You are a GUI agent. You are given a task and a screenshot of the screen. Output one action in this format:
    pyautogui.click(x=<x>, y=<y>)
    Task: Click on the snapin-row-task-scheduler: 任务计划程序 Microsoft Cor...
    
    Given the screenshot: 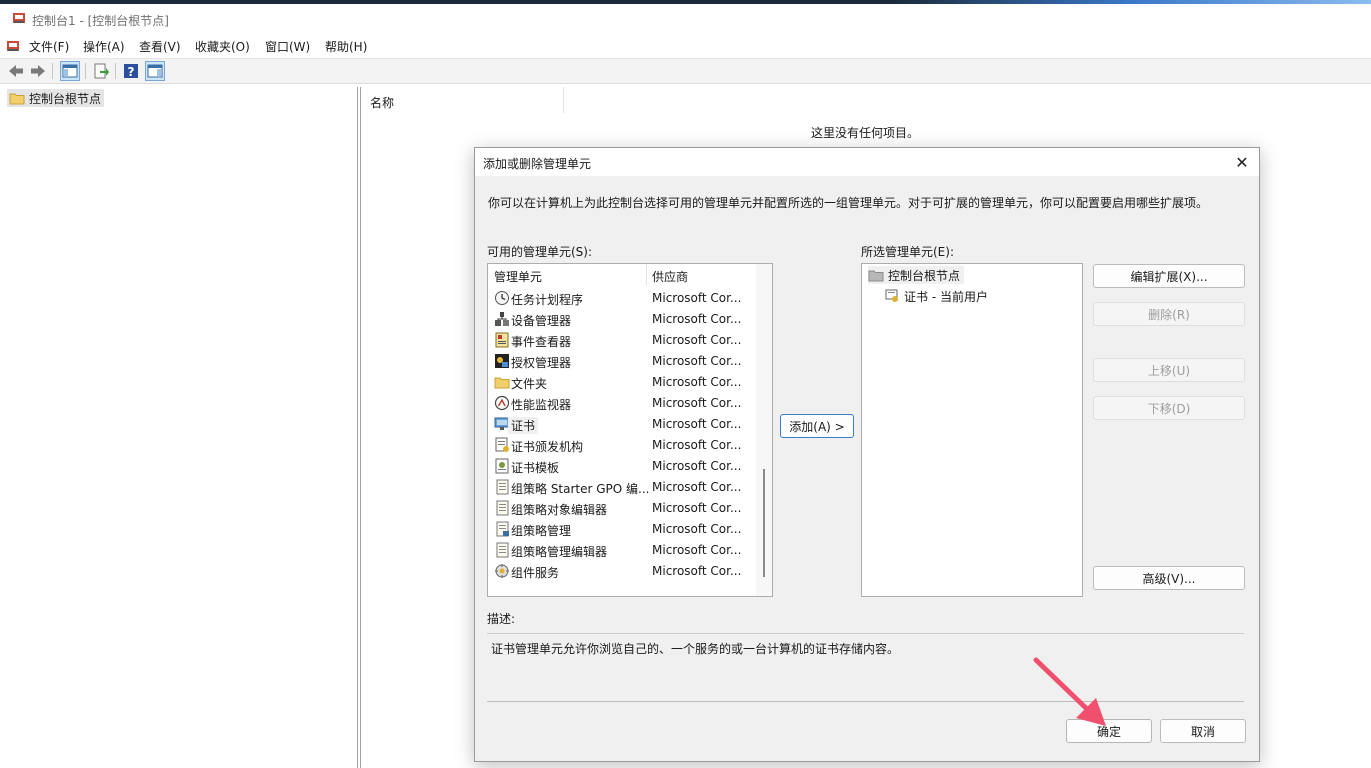 What is the action you would take?
    pyautogui.click(x=621, y=298)
    